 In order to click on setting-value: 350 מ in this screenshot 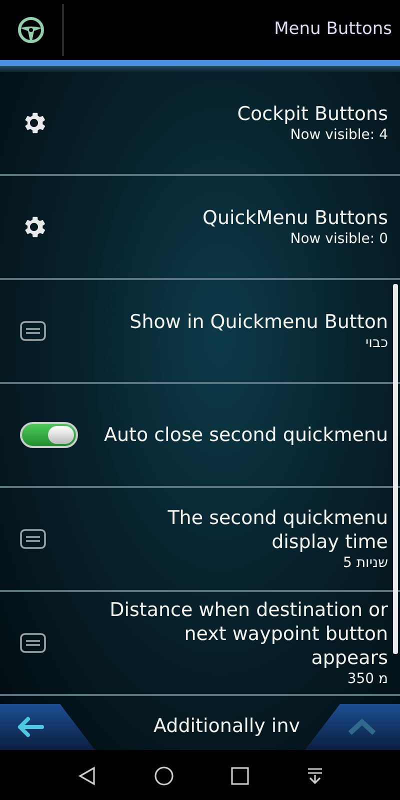, I will do `click(367, 679)`.